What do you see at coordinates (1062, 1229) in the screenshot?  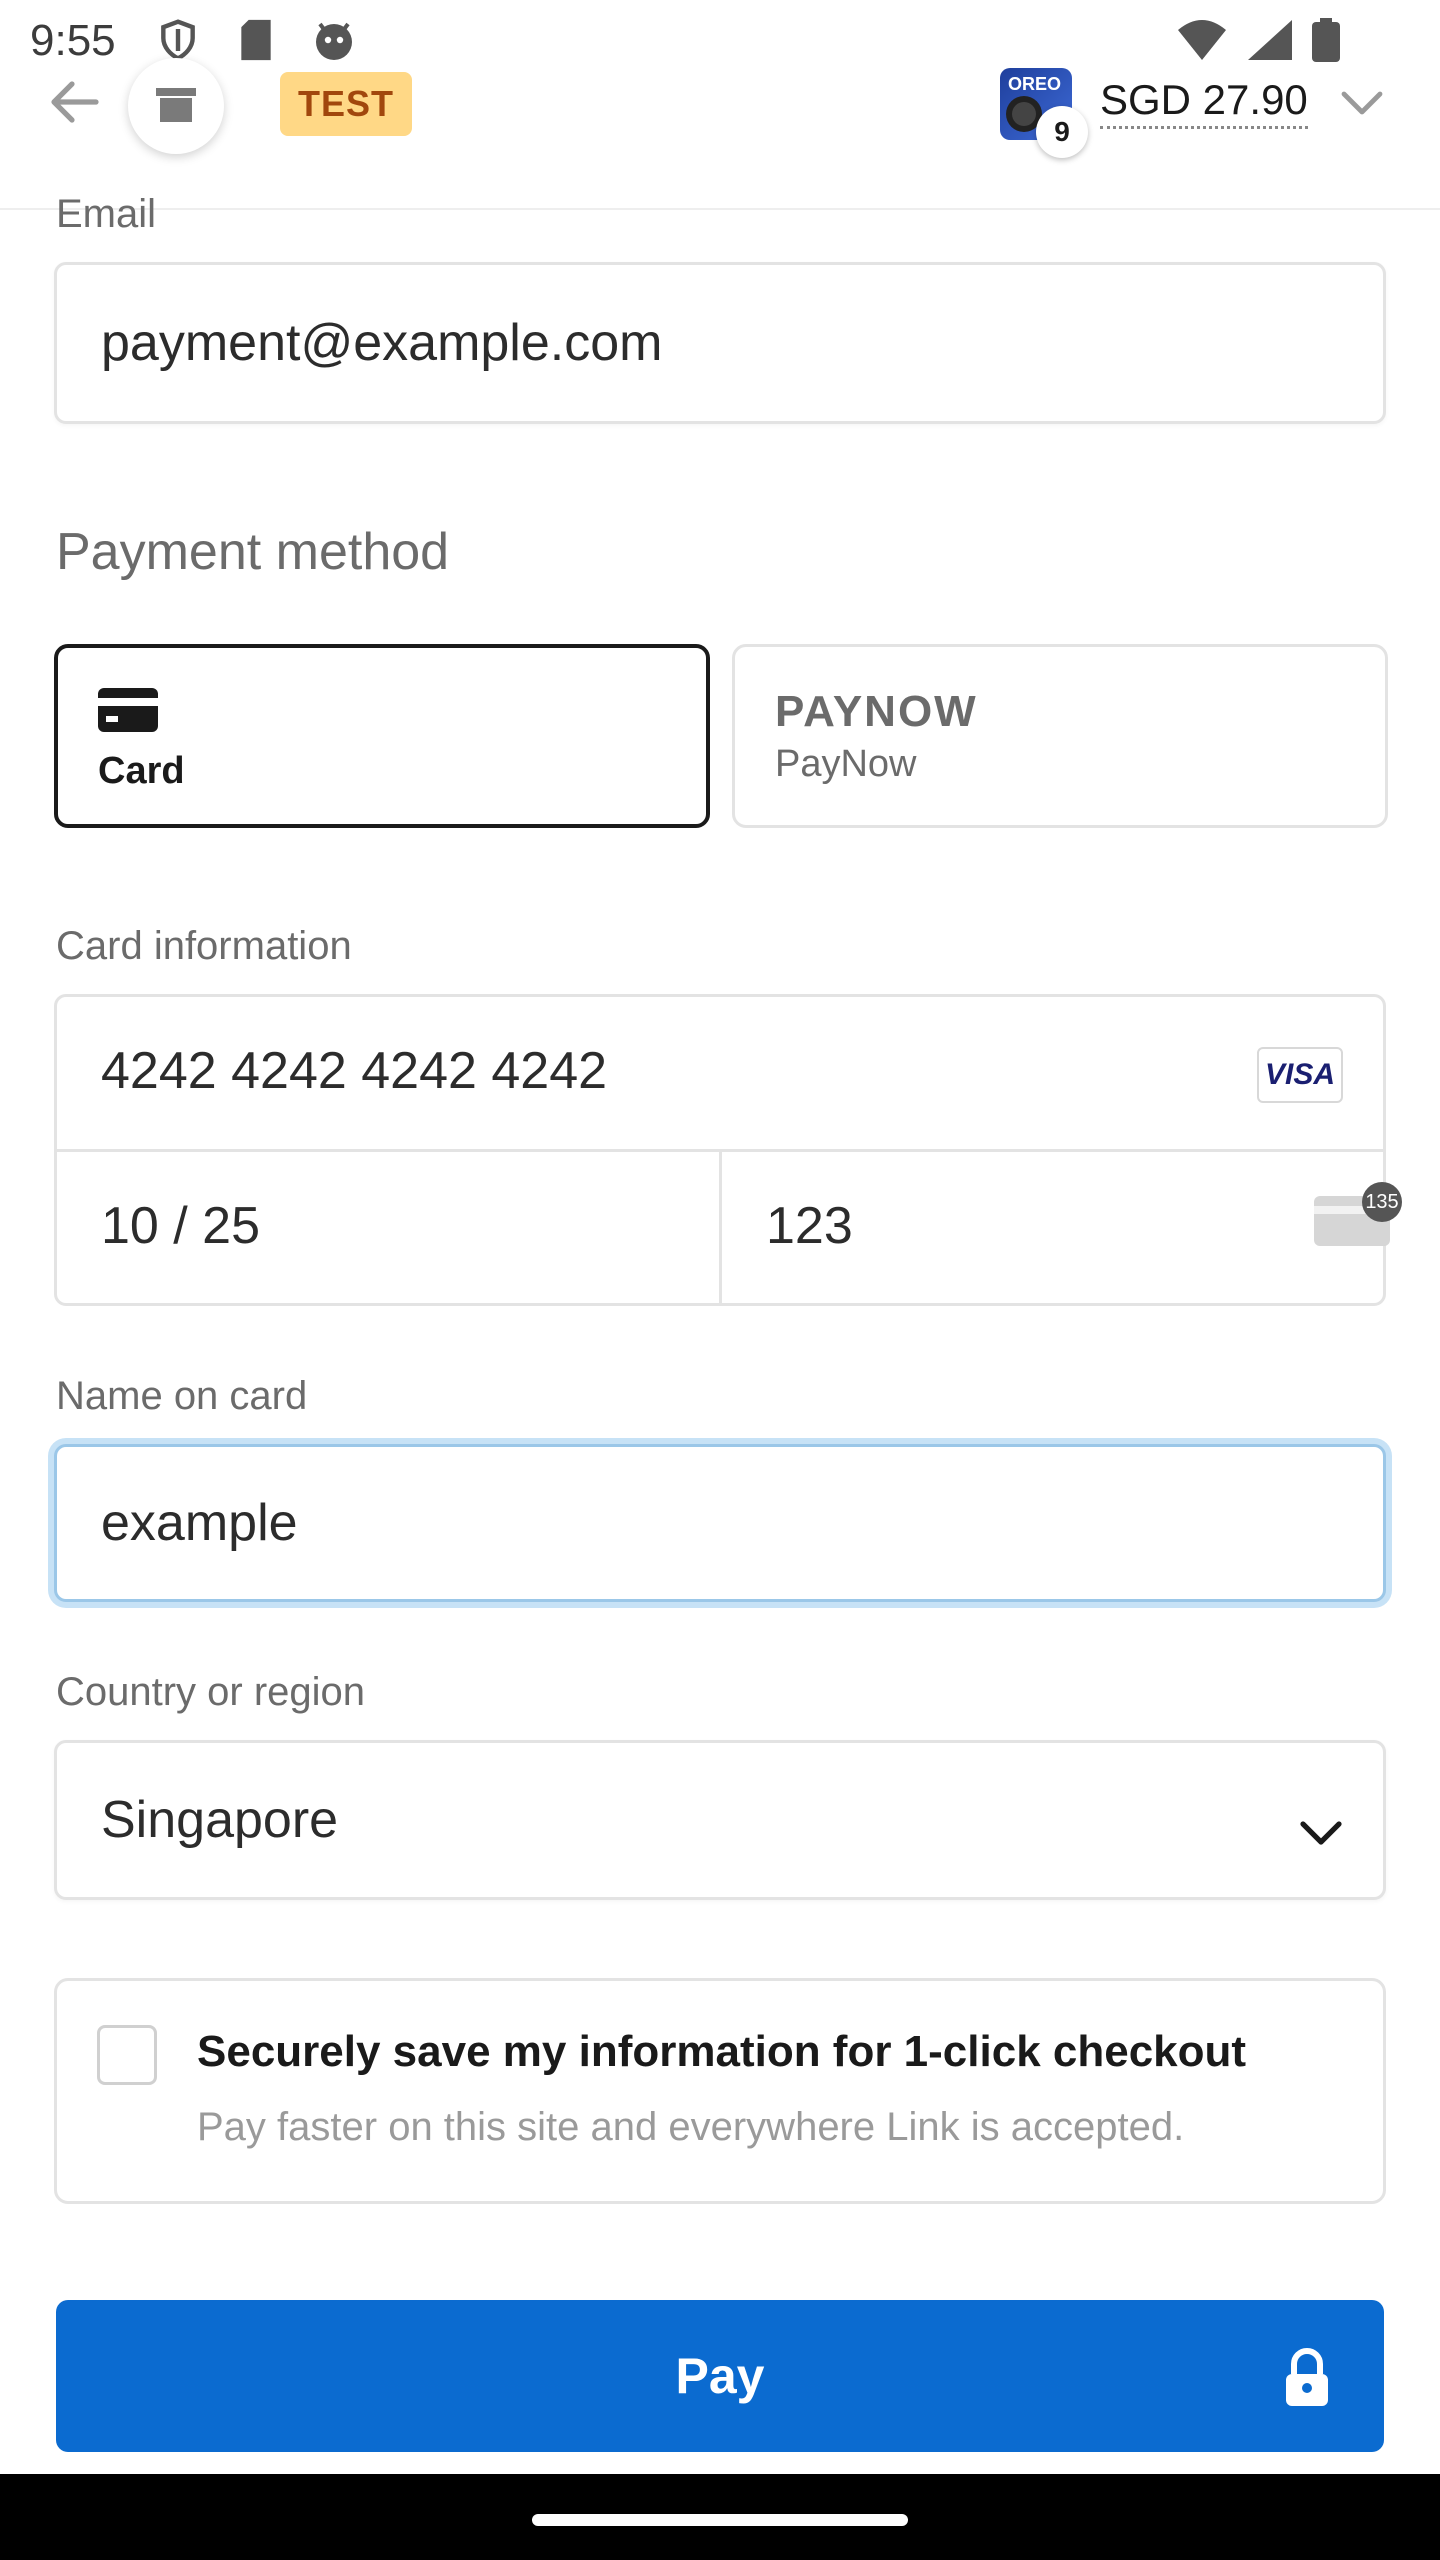 I see `cvc-input: 123 135` at bounding box center [1062, 1229].